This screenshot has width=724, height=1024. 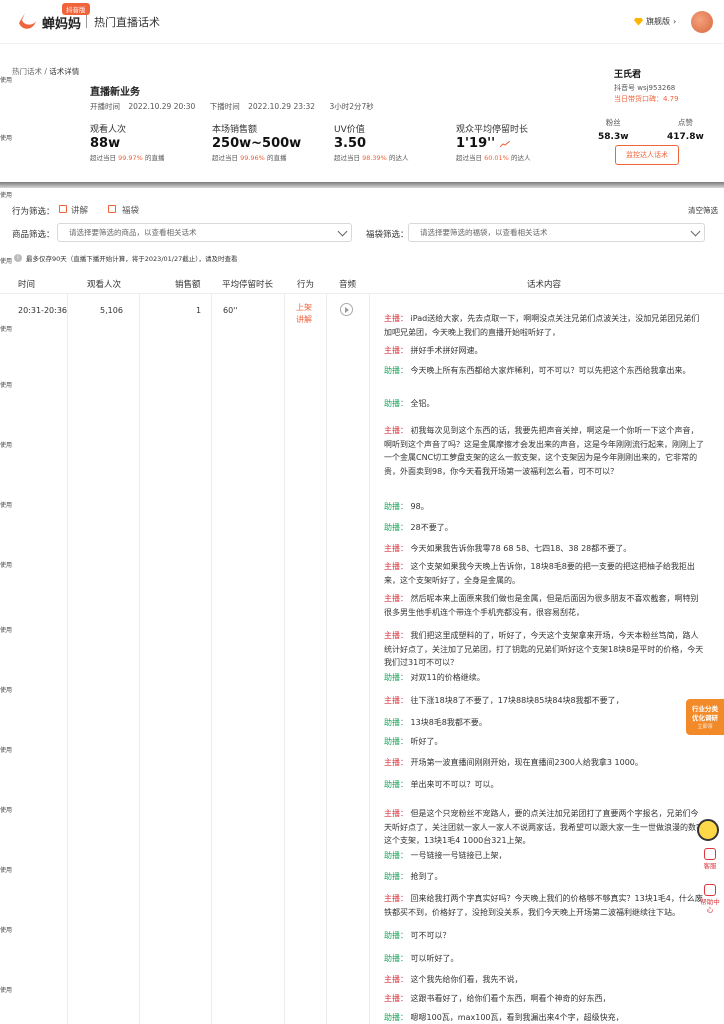 What do you see at coordinates (658, 21) in the screenshot?
I see `version-label: 旗舰版` at bounding box center [658, 21].